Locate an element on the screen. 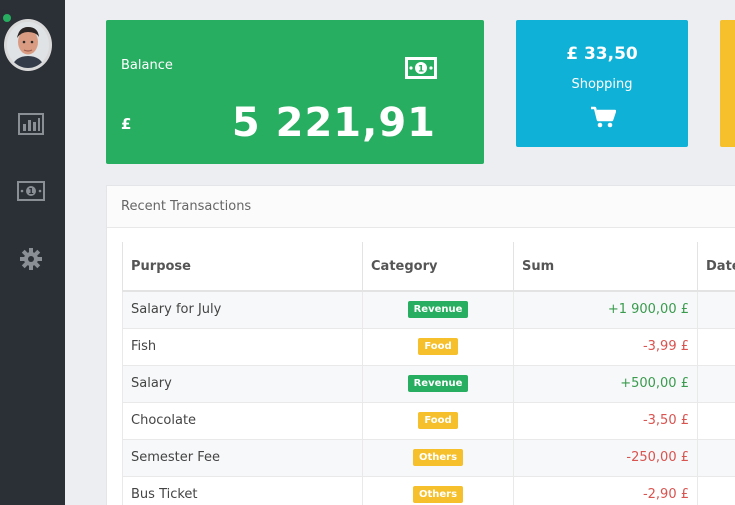  purpose-cell: Fish is located at coordinates (242, 346).